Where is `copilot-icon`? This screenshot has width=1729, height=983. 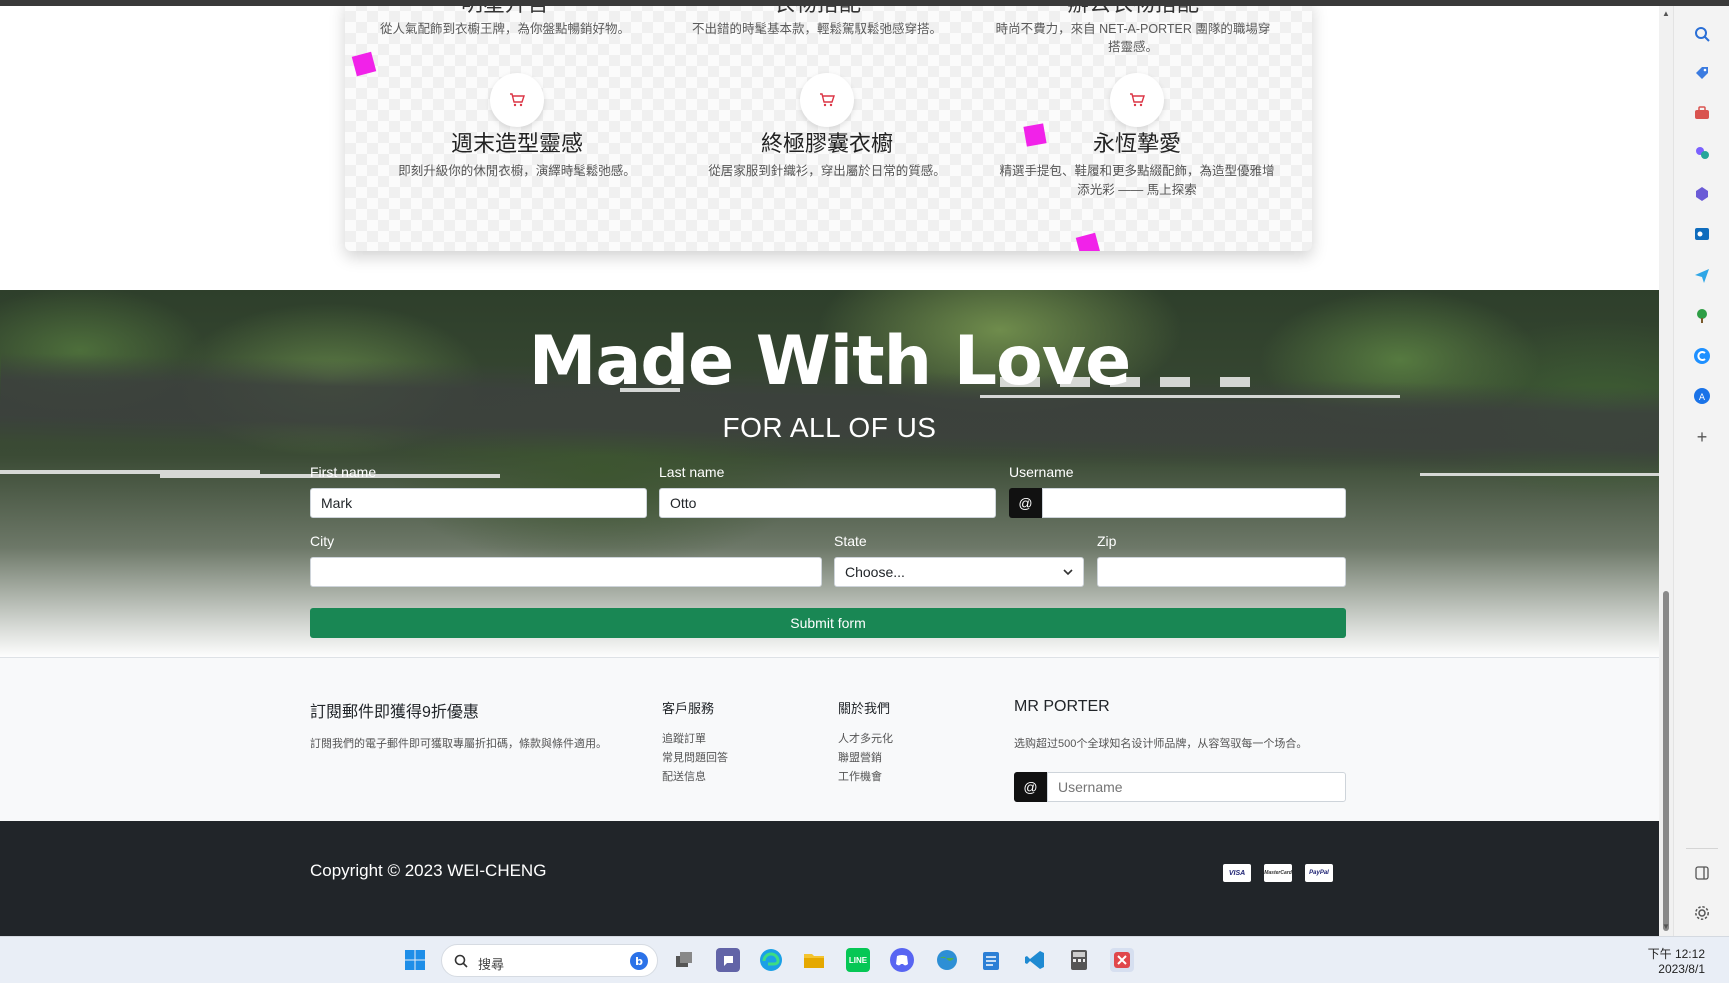 copilot-icon is located at coordinates (1702, 194).